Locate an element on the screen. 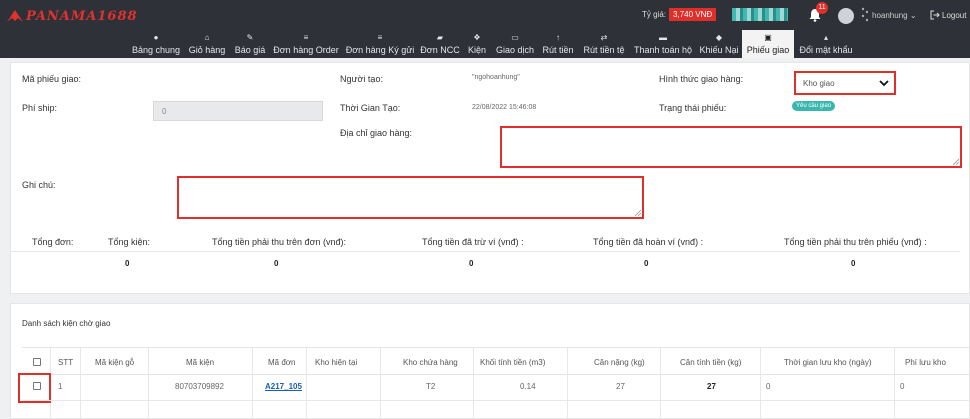  status-badge: Yêu cầu giao is located at coordinates (814, 106).